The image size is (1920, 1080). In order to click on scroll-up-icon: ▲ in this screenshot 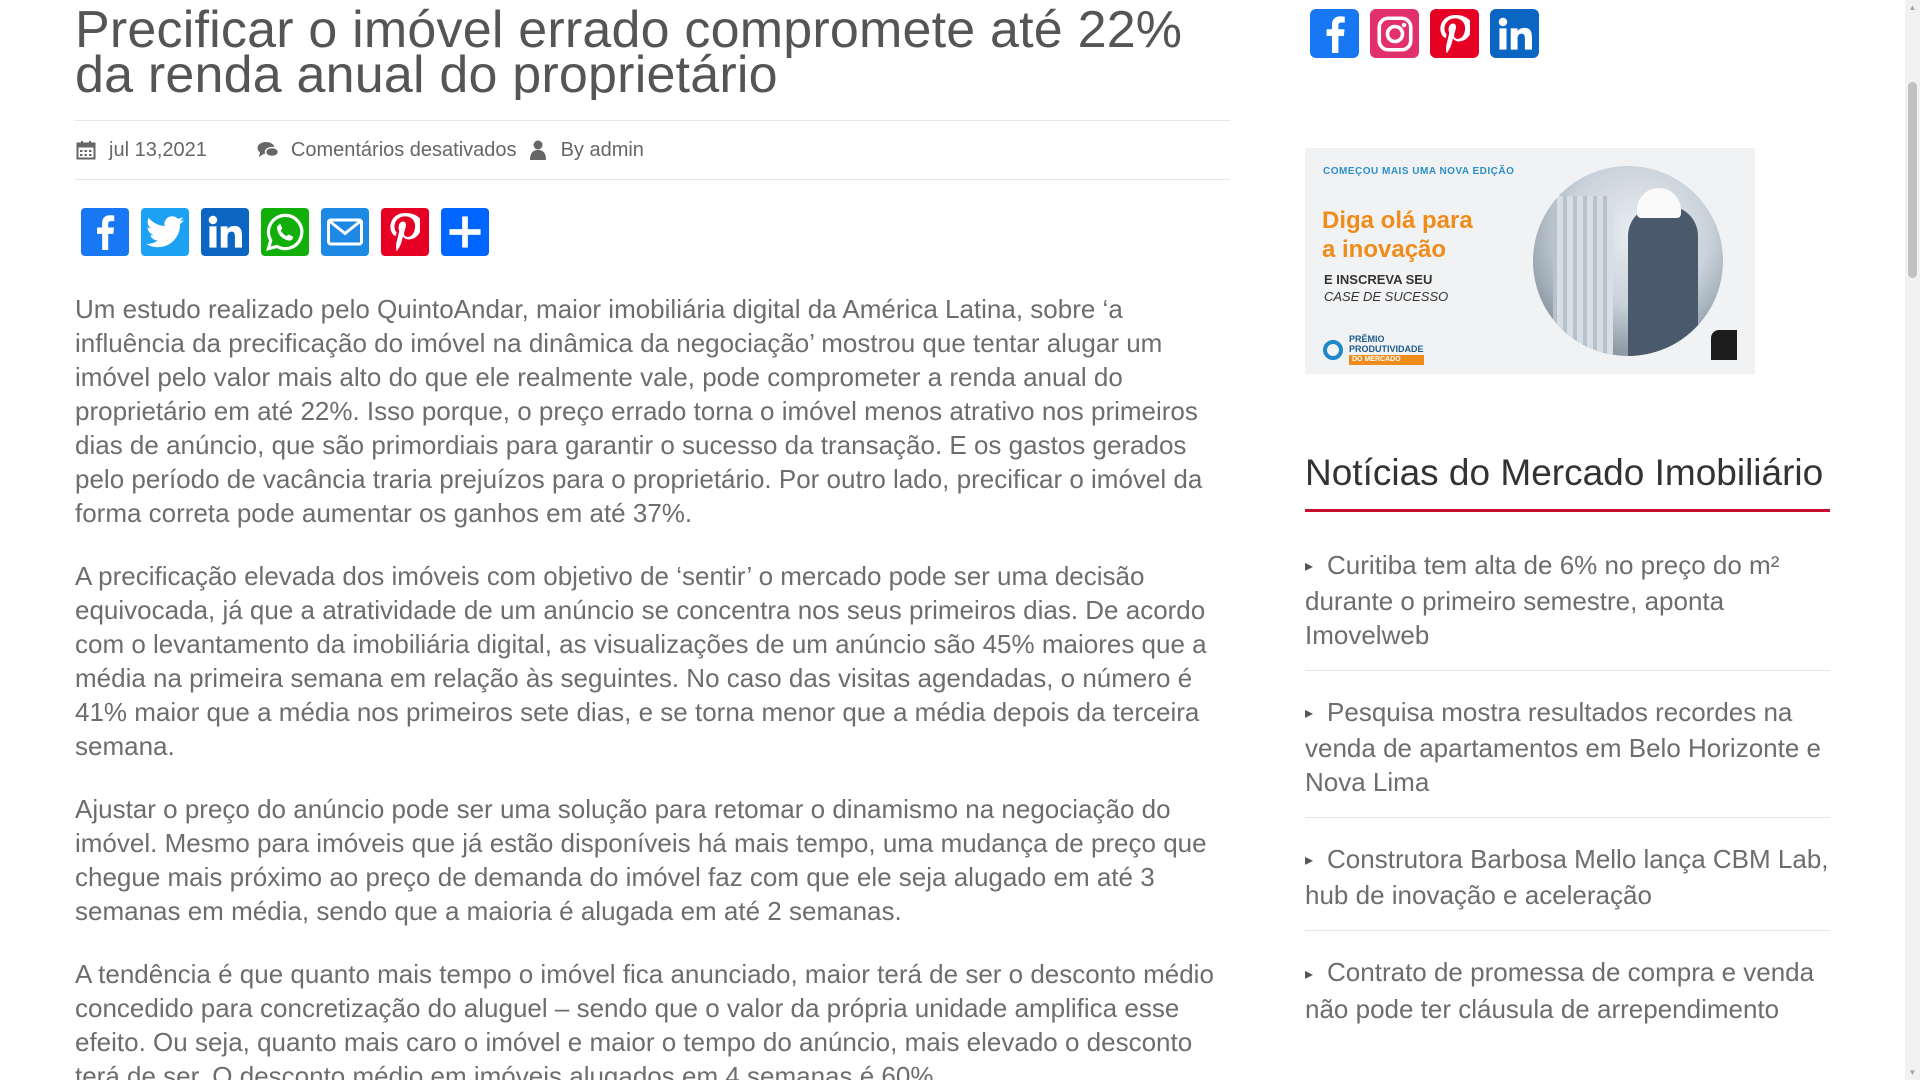, I will do `click(1912, 7)`.